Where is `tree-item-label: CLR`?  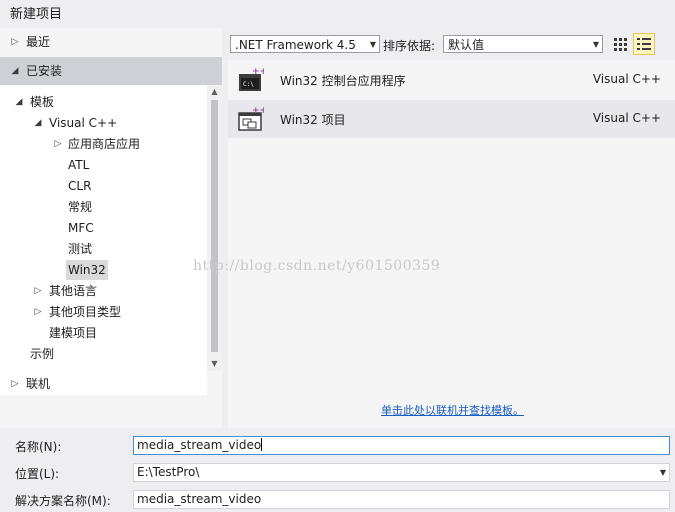
tree-item-label: CLR is located at coordinates (80, 186).